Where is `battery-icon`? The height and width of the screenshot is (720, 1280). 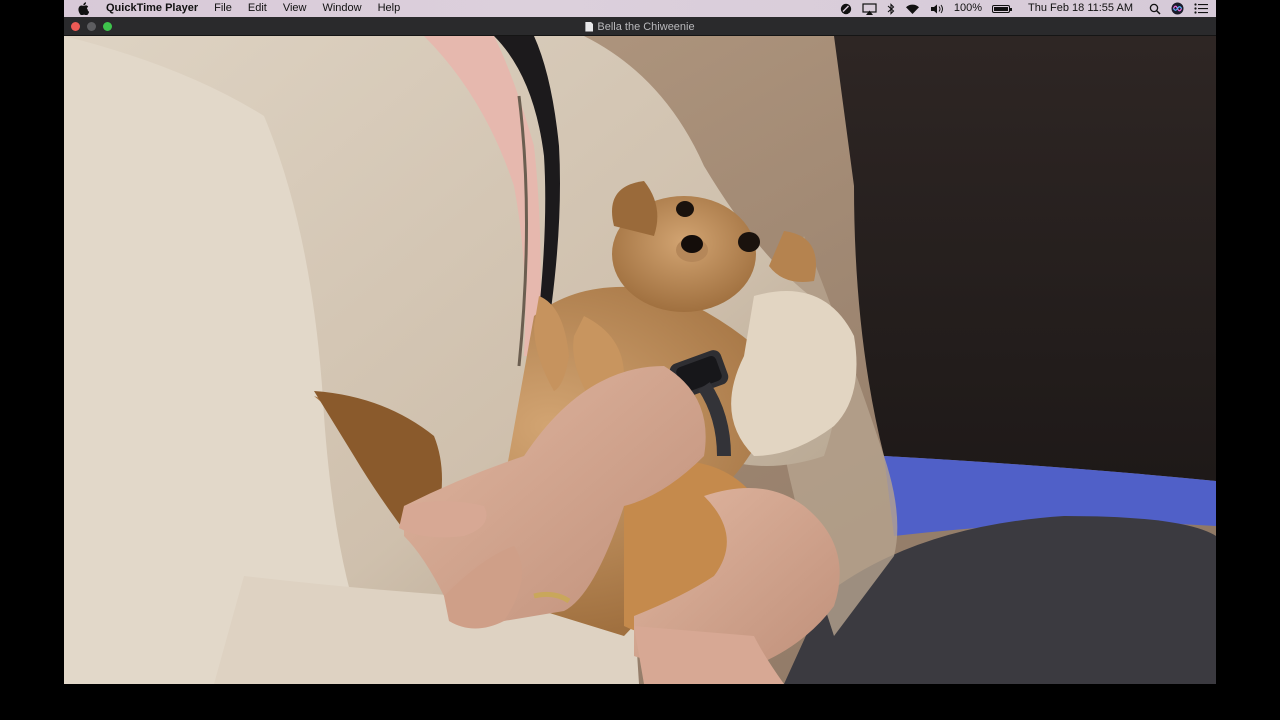 battery-icon is located at coordinates (1002, 8).